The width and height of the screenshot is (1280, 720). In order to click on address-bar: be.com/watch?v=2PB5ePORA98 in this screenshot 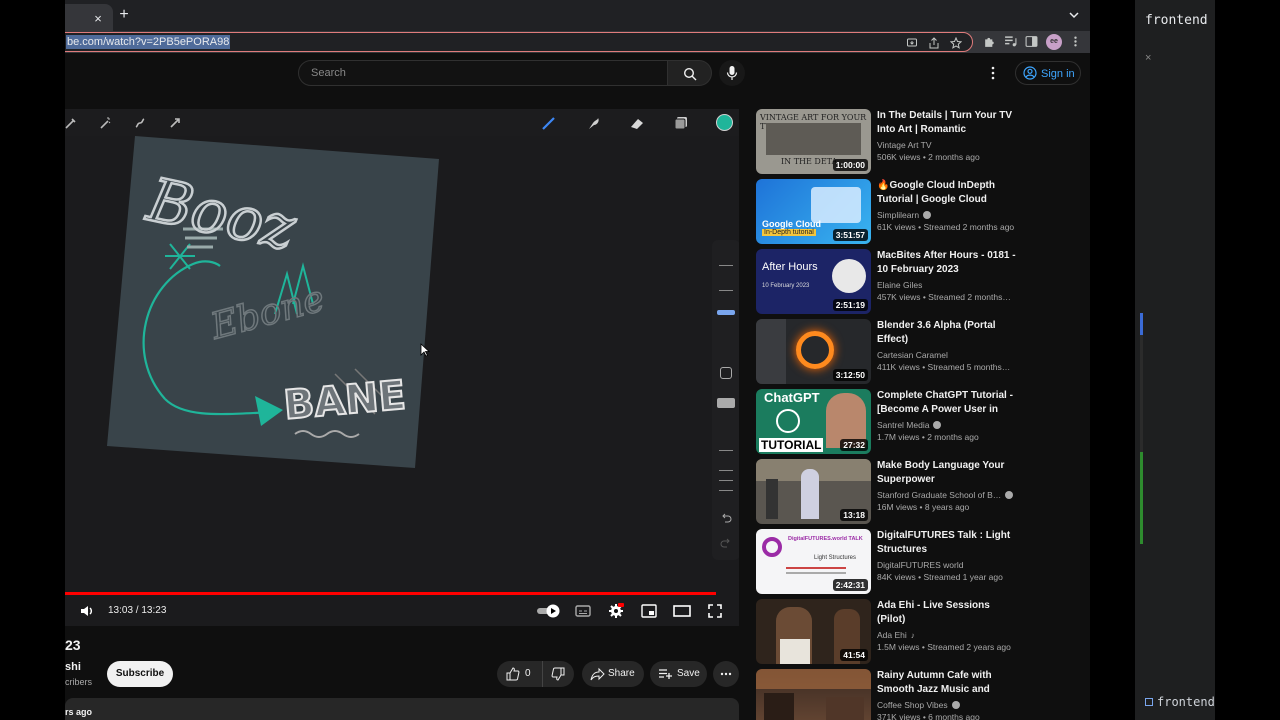, I will do `click(519, 42)`.